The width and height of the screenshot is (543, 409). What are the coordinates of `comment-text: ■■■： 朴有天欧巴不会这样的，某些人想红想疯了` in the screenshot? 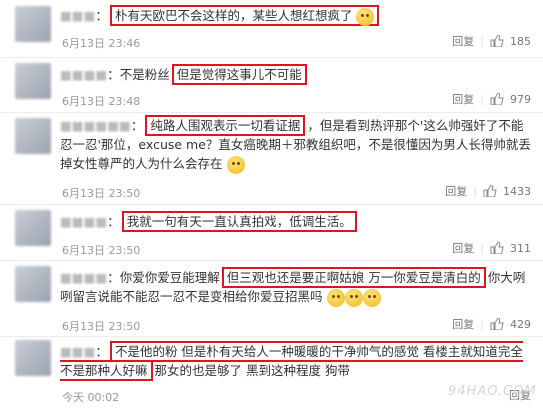 It's located at (296, 15).